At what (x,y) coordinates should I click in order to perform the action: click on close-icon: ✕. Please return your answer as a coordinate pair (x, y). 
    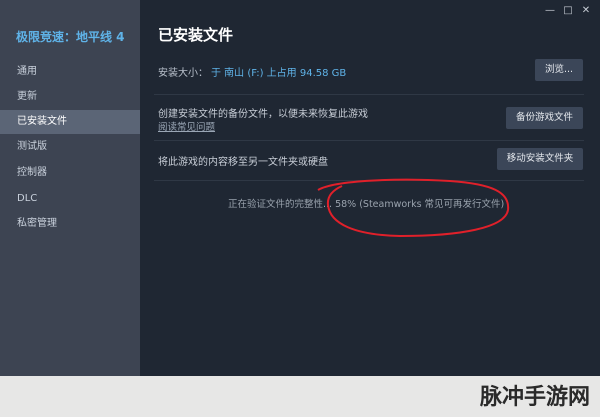
    Looking at the image, I should click on (586, 11).